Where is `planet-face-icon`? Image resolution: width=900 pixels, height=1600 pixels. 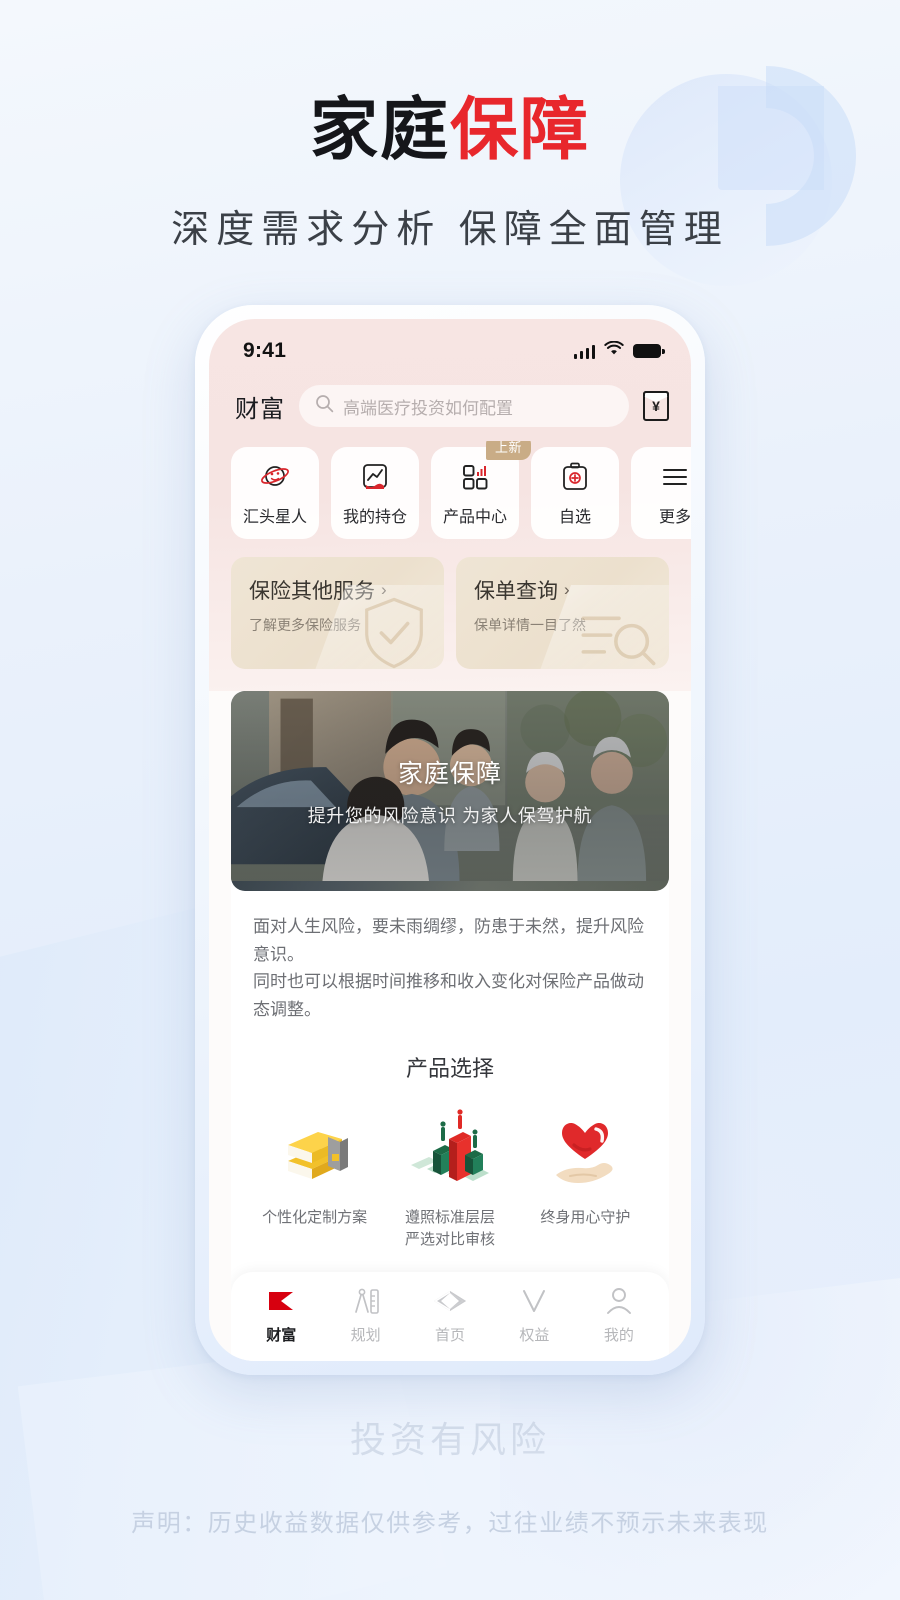 planet-face-icon is located at coordinates (275, 477).